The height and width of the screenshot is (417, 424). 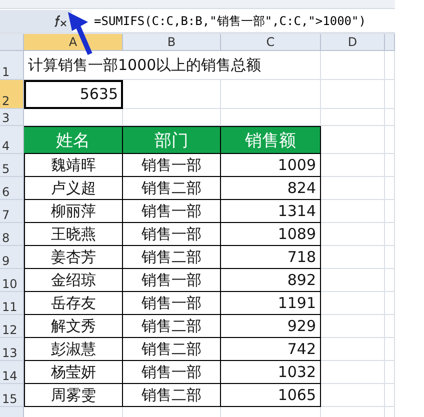 What do you see at coordinates (73, 326) in the screenshot?
I see `table-cell: 解文秀` at bounding box center [73, 326].